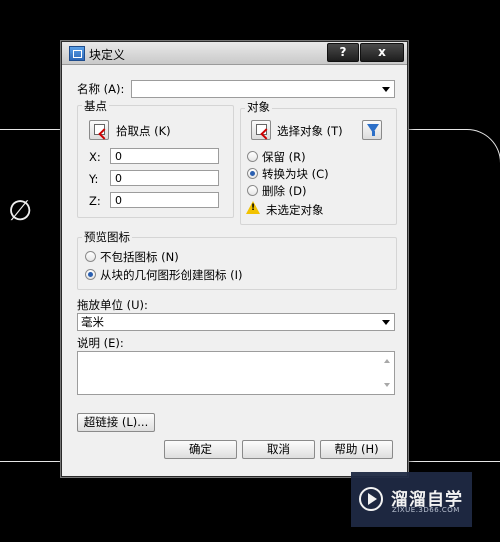 This screenshot has height=542, width=500. What do you see at coordinates (387, 385) in the screenshot?
I see `scroll-down-icon` at bounding box center [387, 385].